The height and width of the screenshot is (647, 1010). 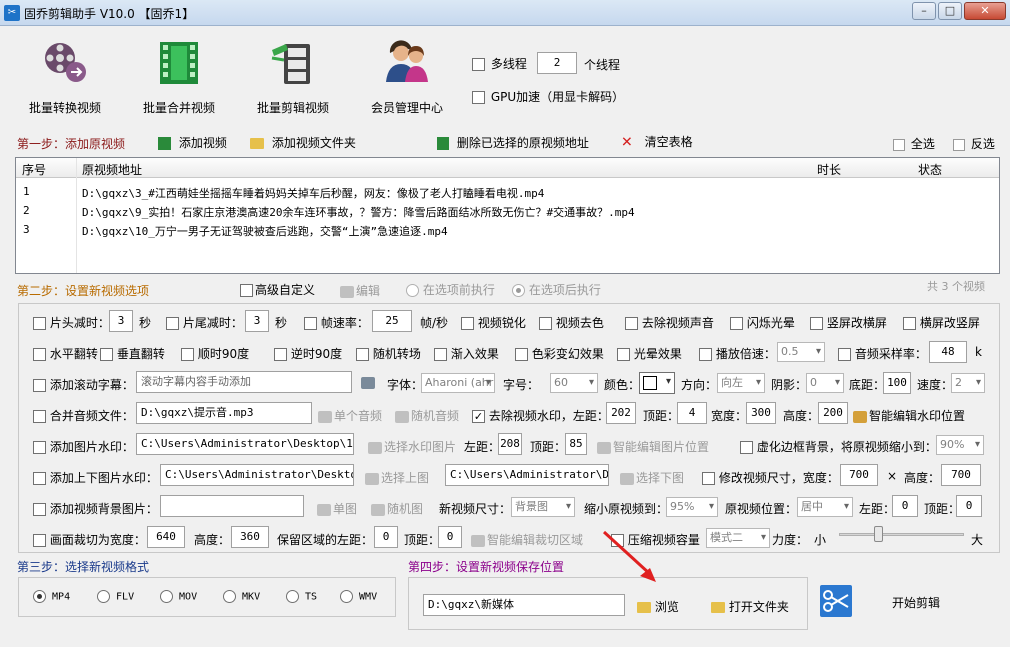 I want to click on blur-select: 90%, so click(x=960, y=445).